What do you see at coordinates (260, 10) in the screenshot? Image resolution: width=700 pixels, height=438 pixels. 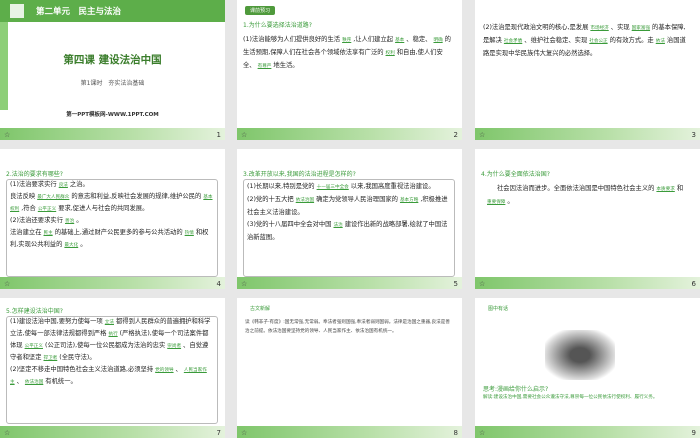 I see `section-badge: 课前预习` at bounding box center [260, 10].